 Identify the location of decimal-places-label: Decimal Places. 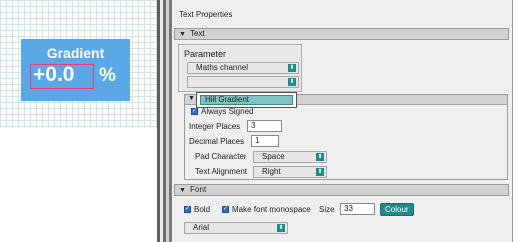
(217, 141).